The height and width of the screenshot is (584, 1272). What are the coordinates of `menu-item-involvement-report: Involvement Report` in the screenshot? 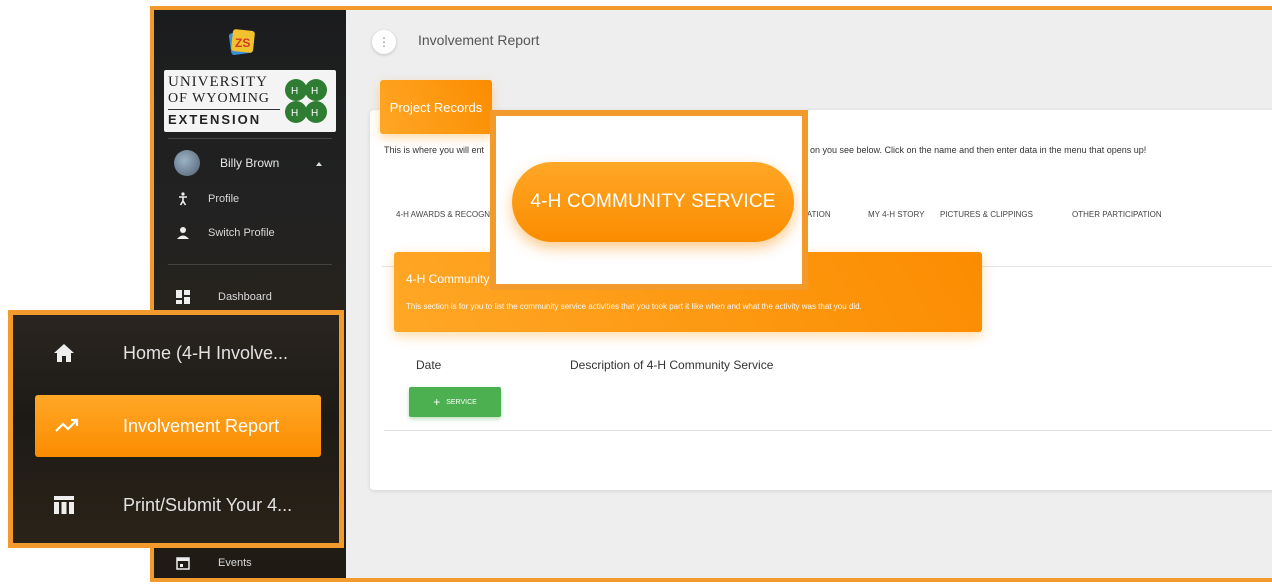 It's located at (178, 426).